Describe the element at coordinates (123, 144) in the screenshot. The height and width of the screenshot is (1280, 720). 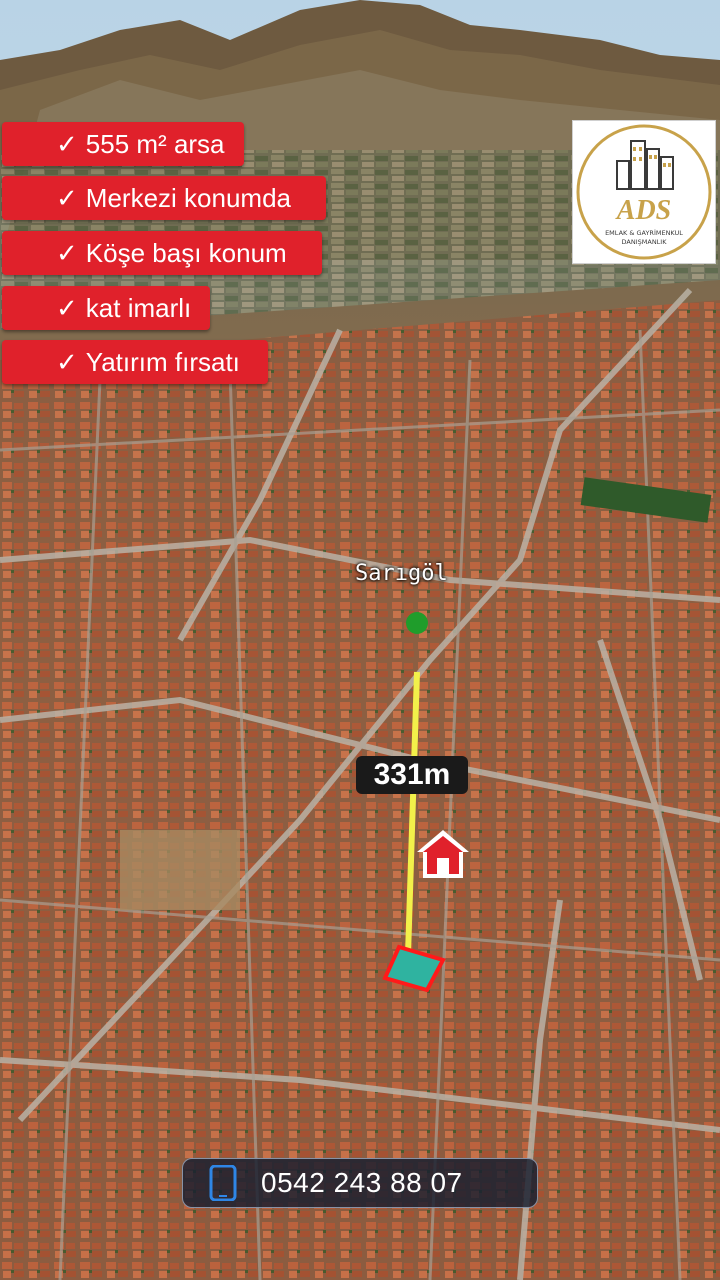
I see `feature-tag-1: ✓ 555 m² arsa` at that location.